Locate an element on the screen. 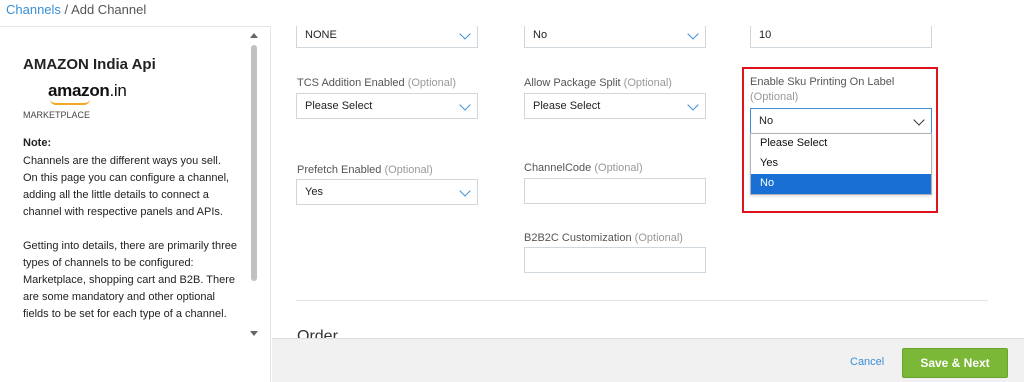 This screenshot has height=382, width=1024. prefetch-label: Prefetch Enabled (Optional) is located at coordinates (365, 170).